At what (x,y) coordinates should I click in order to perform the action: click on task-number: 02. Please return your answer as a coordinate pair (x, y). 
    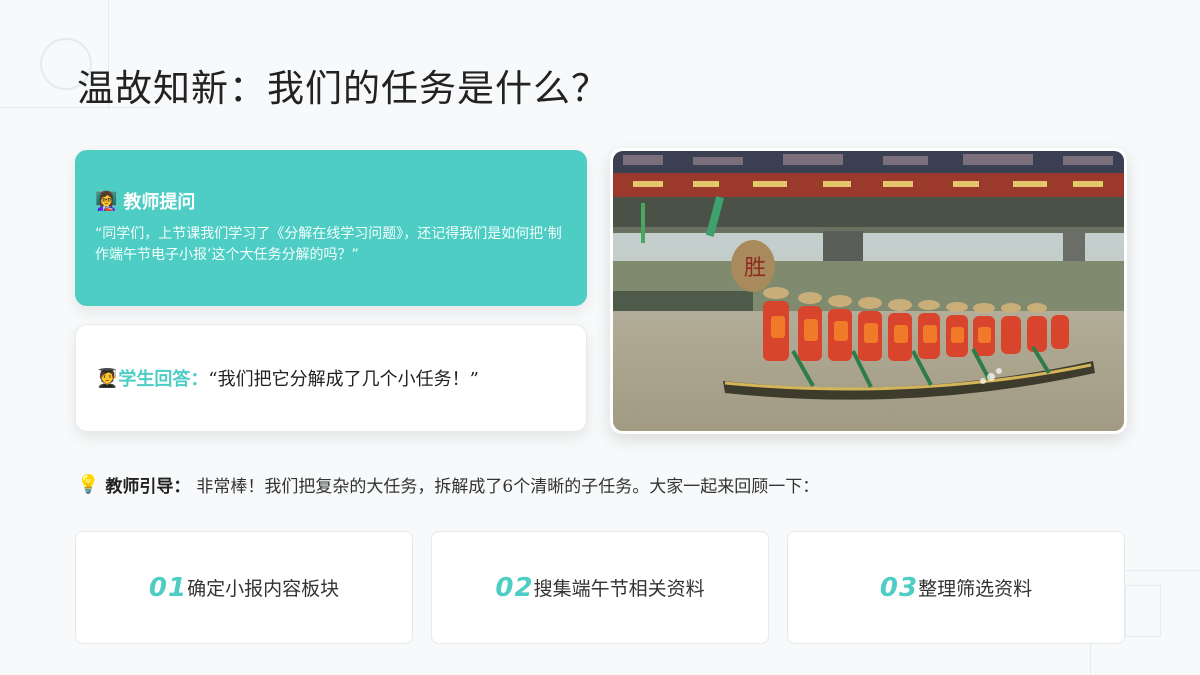
    Looking at the image, I should click on (514, 587).